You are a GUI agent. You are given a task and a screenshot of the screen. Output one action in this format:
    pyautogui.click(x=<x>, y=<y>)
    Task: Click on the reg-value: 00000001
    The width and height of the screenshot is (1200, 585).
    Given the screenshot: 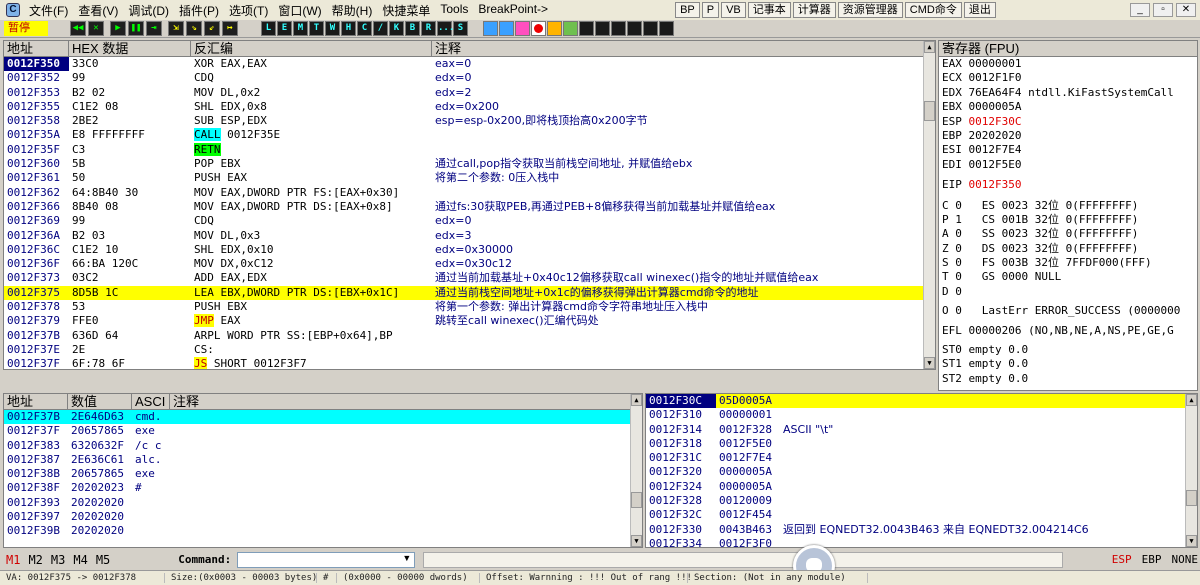 What is the action you would take?
    pyautogui.click(x=995, y=63)
    